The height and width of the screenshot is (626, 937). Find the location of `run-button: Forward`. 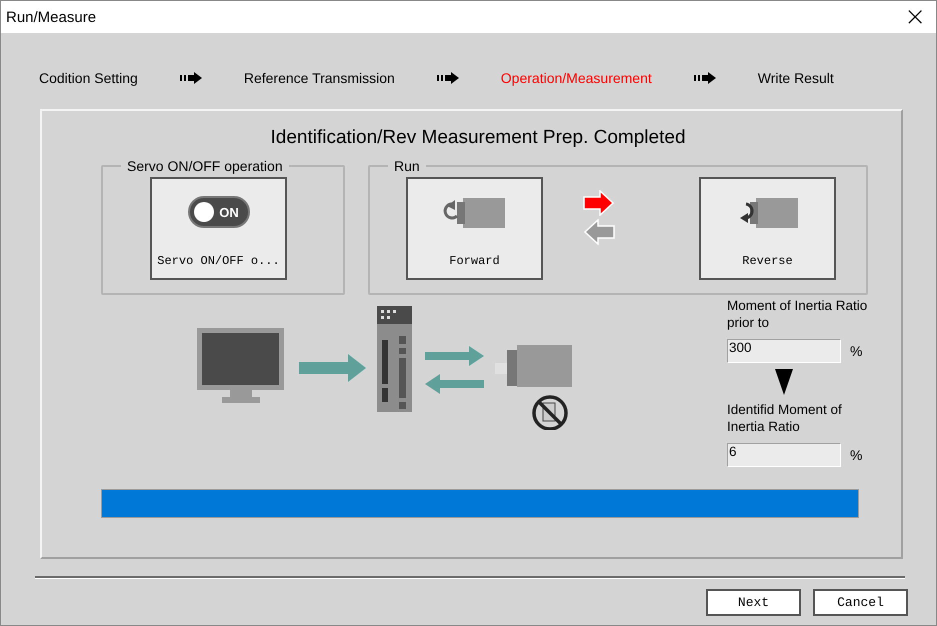

run-button: Forward is located at coordinates (474, 228).